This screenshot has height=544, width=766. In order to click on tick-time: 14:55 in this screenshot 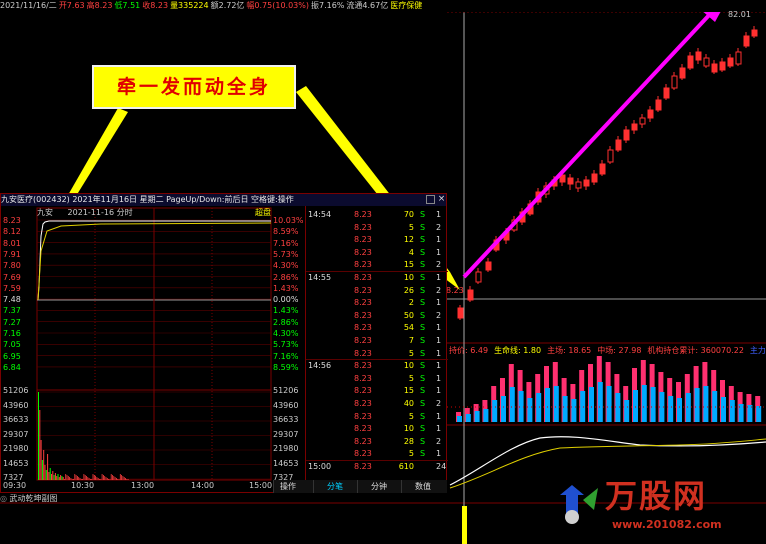, I will do `click(320, 277)`.